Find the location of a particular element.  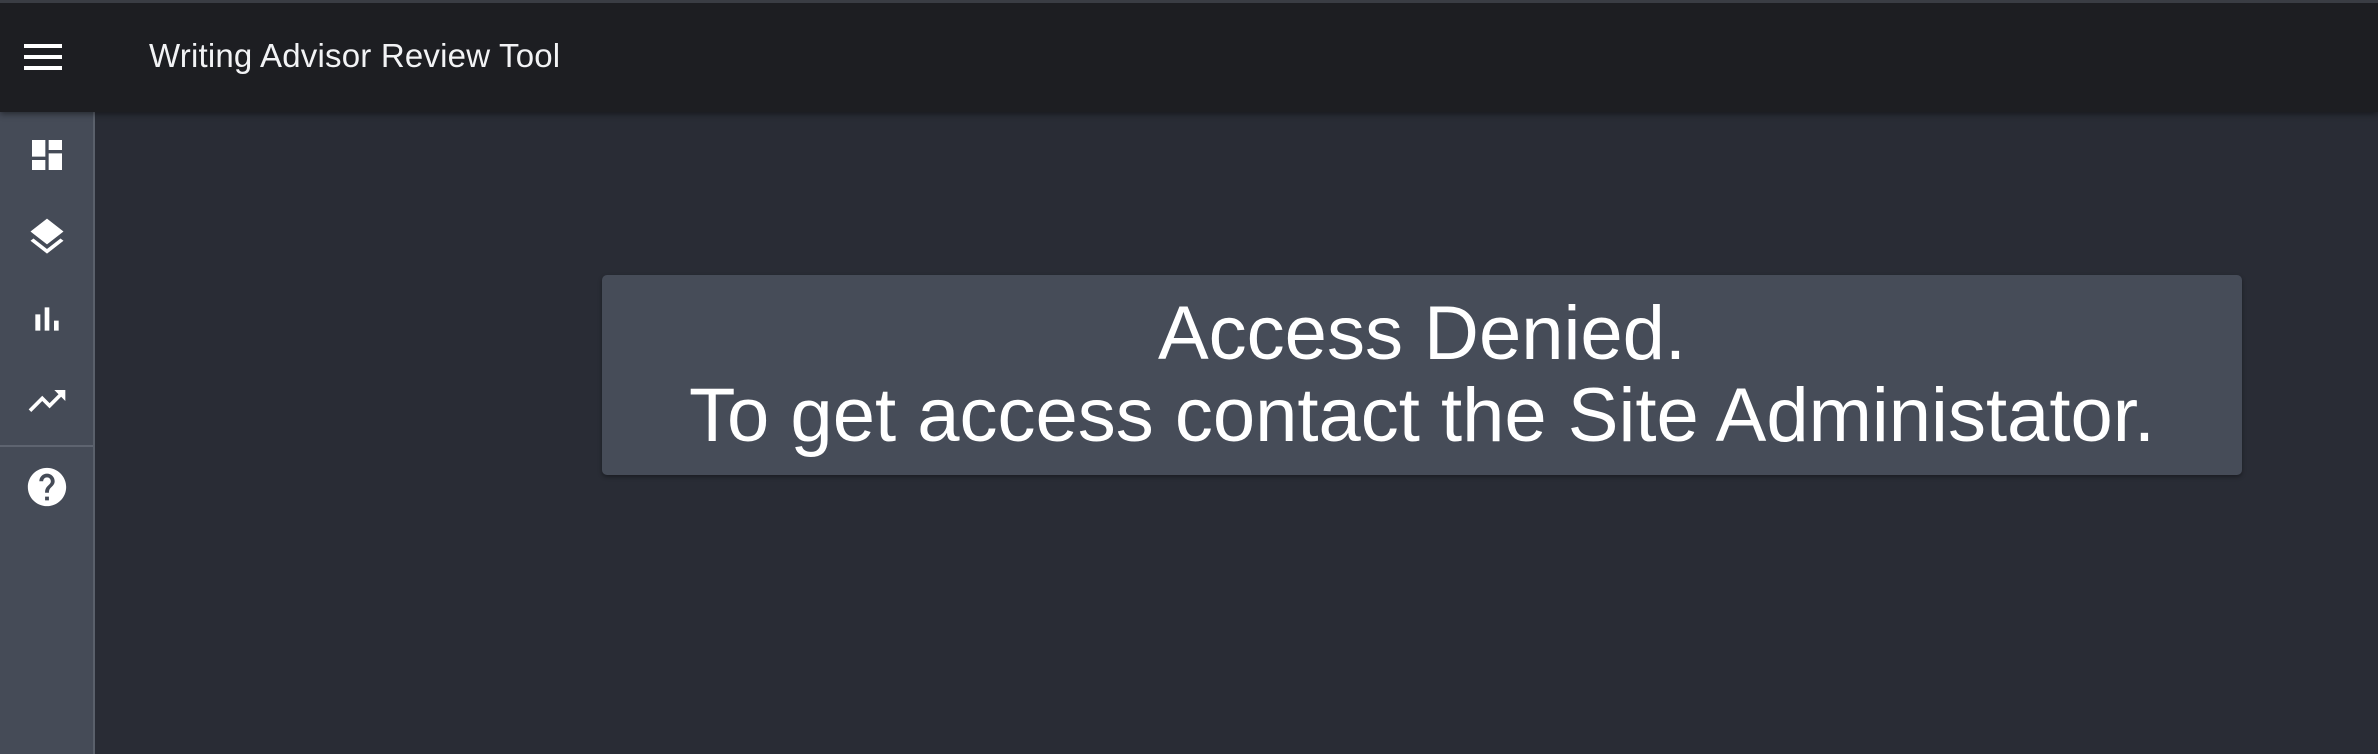

sidebar-item-bar-chart is located at coordinates (46, 319).